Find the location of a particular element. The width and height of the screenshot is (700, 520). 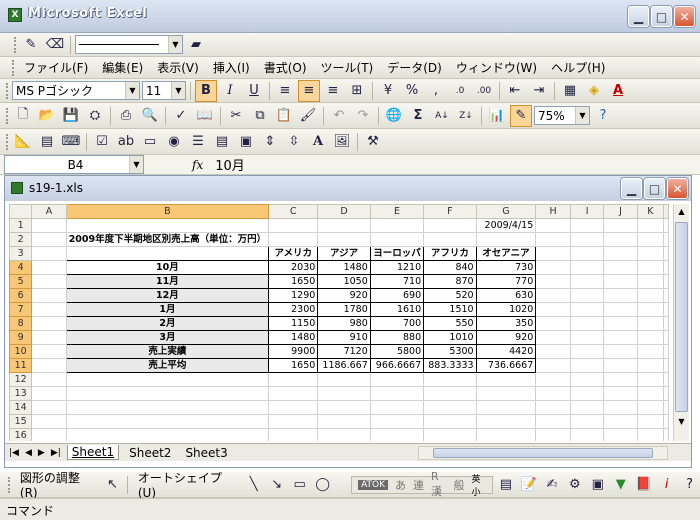

cell-value: 520 is located at coordinates (450, 295).